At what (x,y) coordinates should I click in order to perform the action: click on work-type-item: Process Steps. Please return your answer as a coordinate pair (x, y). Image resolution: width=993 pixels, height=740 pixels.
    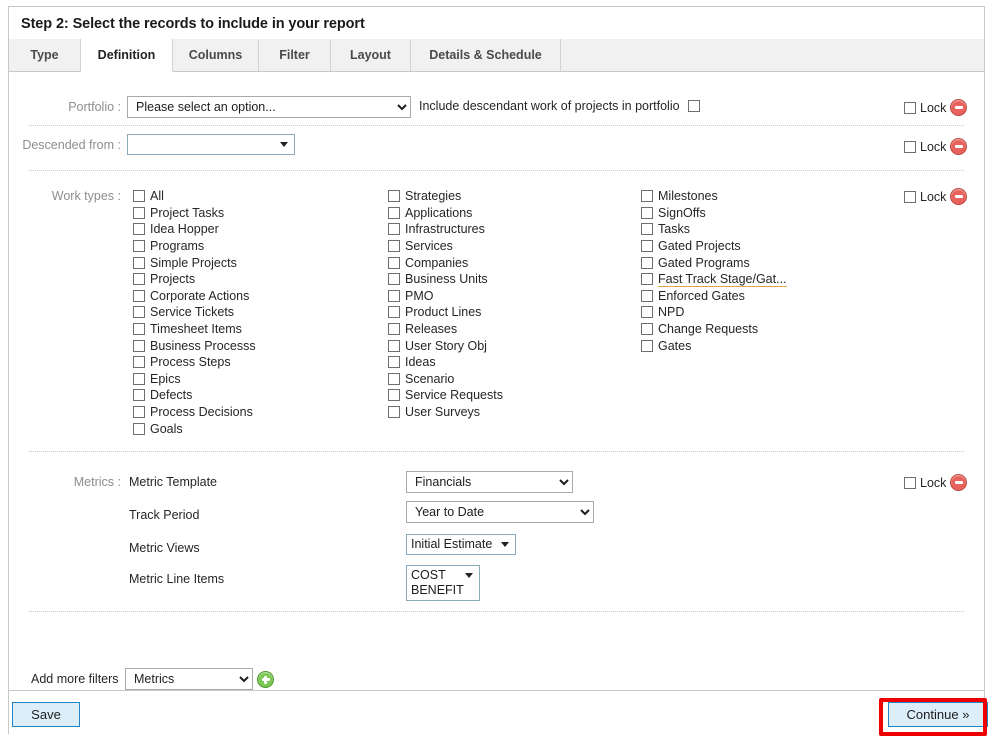
    Looking at the image, I should click on (258, 362).